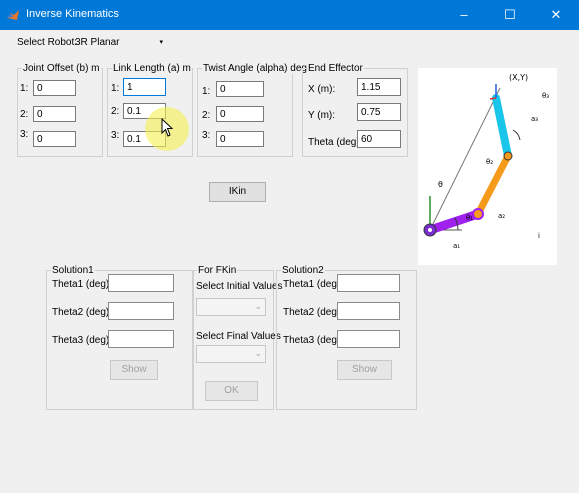 This screenshot has width=579, height=493. I want to click on select-robot-label: Select Robot:, so click(47, 42).